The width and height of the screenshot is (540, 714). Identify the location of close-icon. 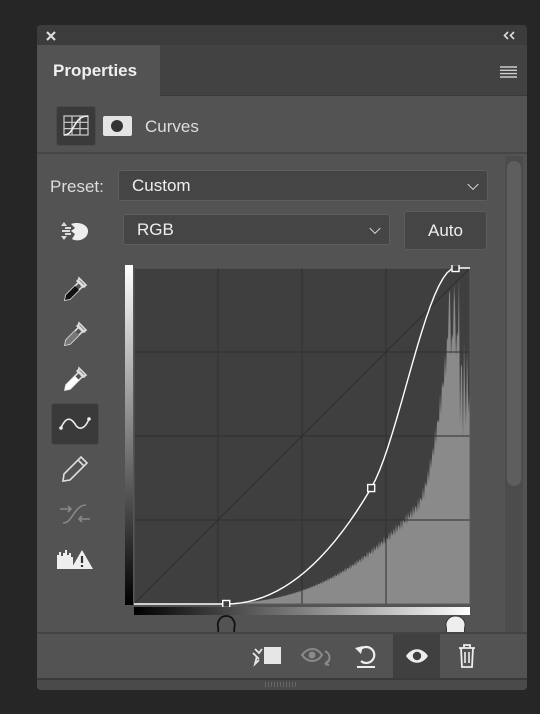
(51, 36).